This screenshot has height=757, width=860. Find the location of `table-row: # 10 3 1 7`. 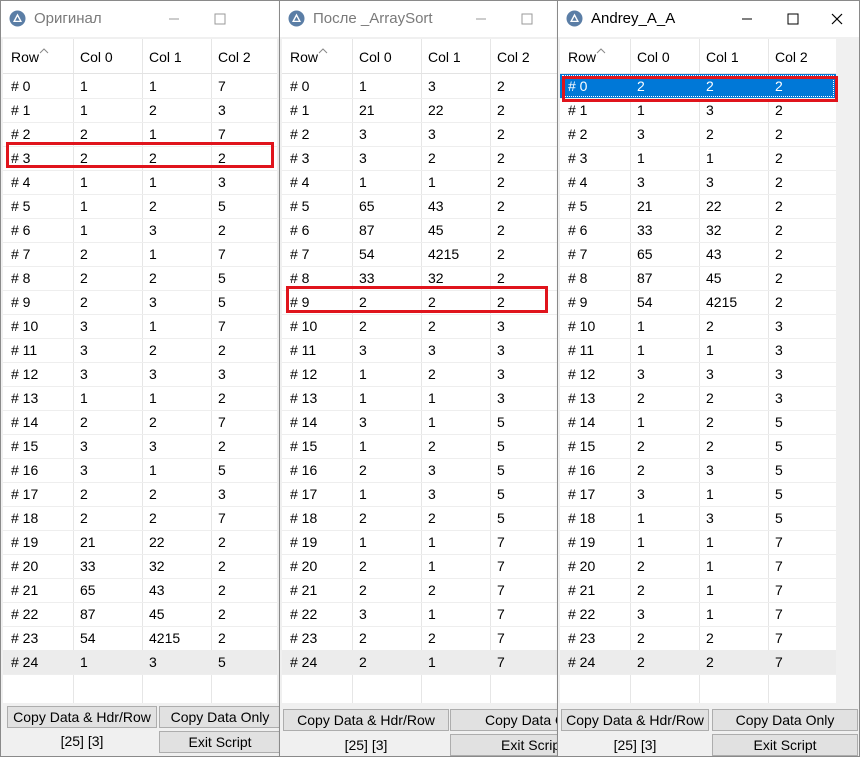

table-row: # 10 3 1 7 is located at coordinates (140, 326).